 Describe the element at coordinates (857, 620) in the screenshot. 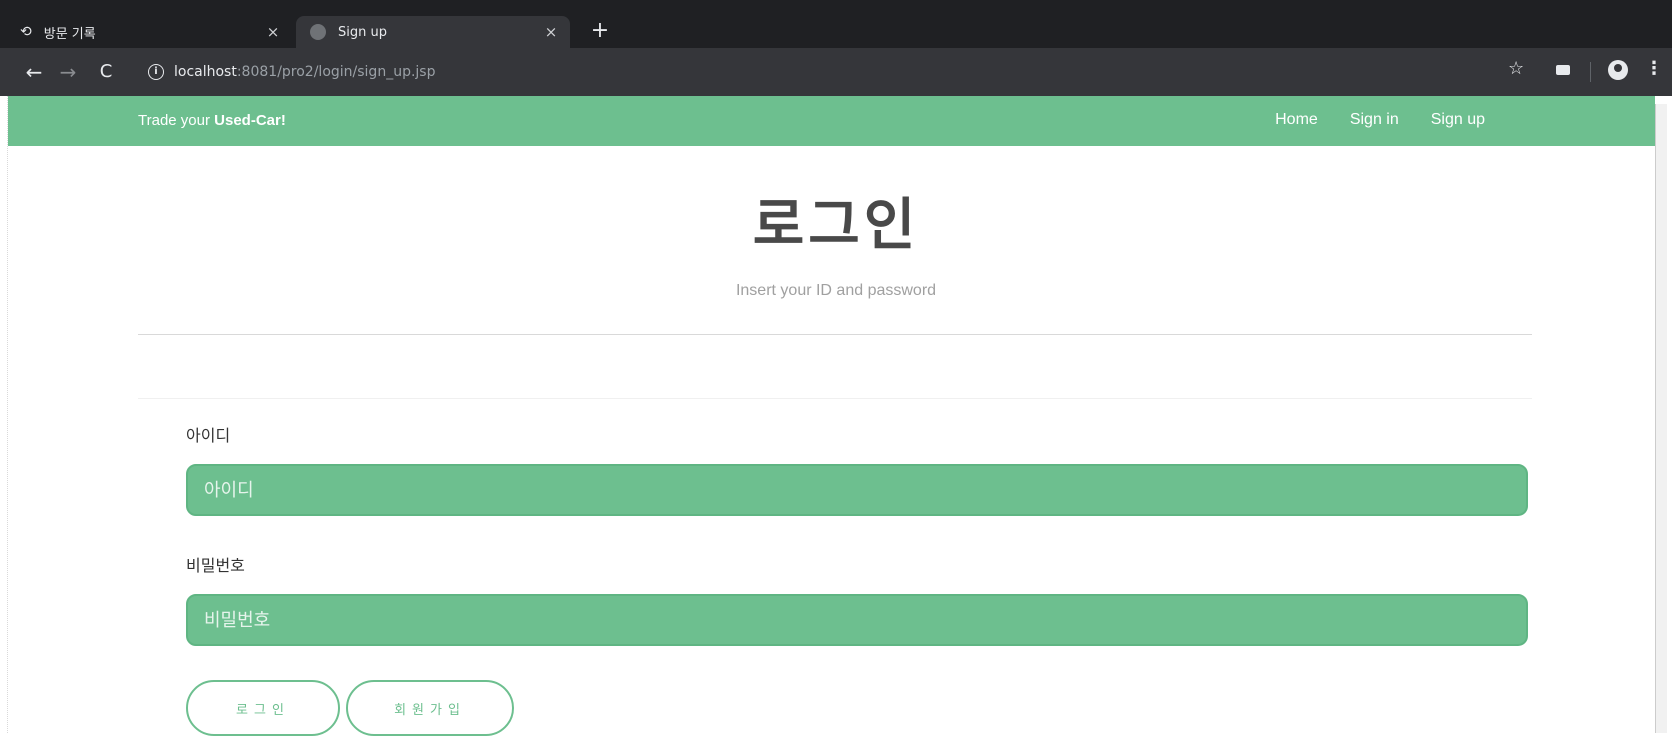

I see `password-input` at that location.